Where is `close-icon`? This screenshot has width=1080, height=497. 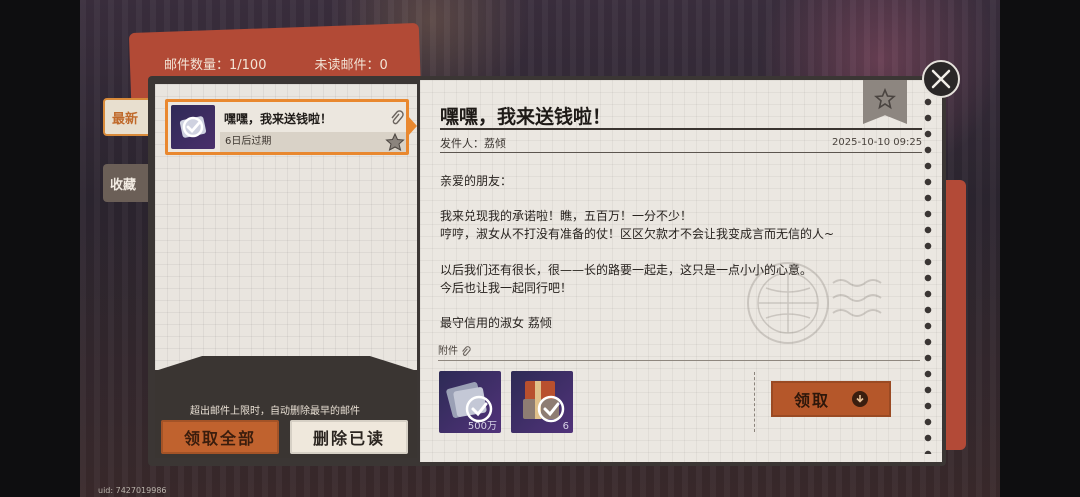 close-icon is located at coordinates (941, 79).